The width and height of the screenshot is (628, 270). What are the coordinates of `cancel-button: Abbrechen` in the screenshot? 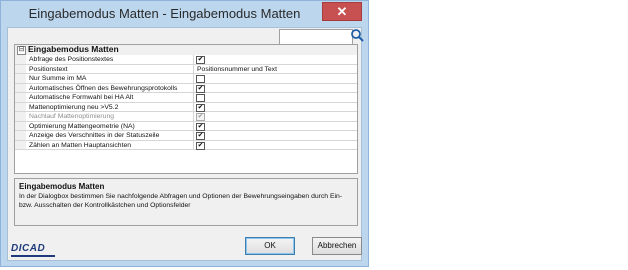 It's located at (337, 246).